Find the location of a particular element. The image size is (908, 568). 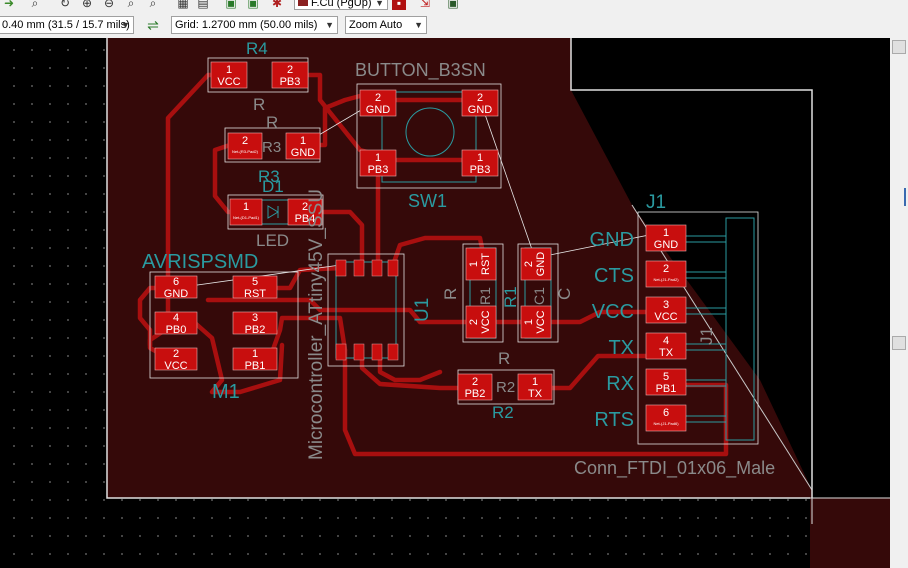

j1-label-3: VCC is located at coordinates (613, 312).